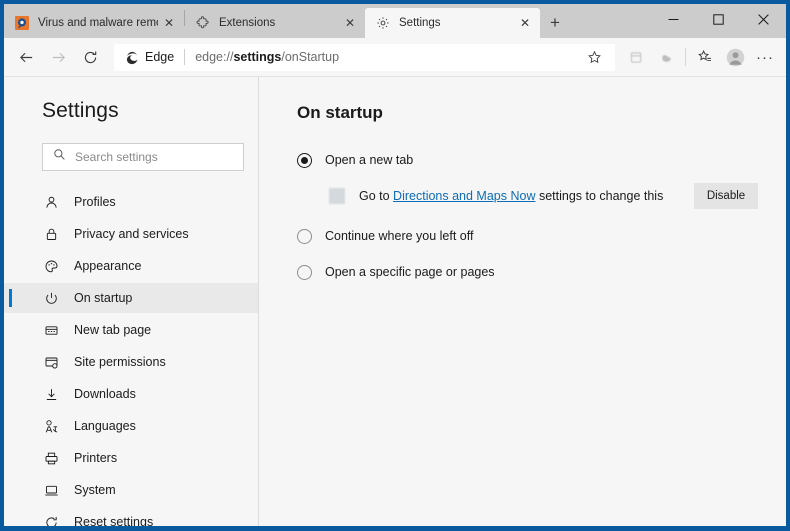 The image size is (790, 531). Describe the element at coordinates (383, 23) in the screenshot. I see `gear-icon` at that location.